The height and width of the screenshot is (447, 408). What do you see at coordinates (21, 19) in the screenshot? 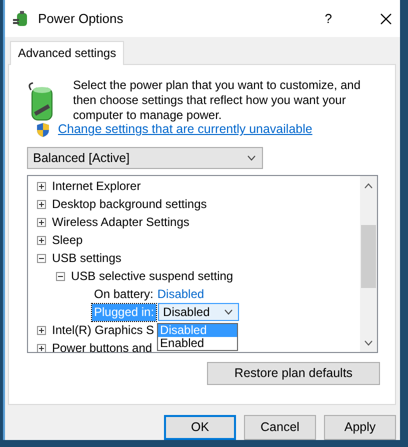
I see `battery-plug-icon` at bounding box center [21, 19].